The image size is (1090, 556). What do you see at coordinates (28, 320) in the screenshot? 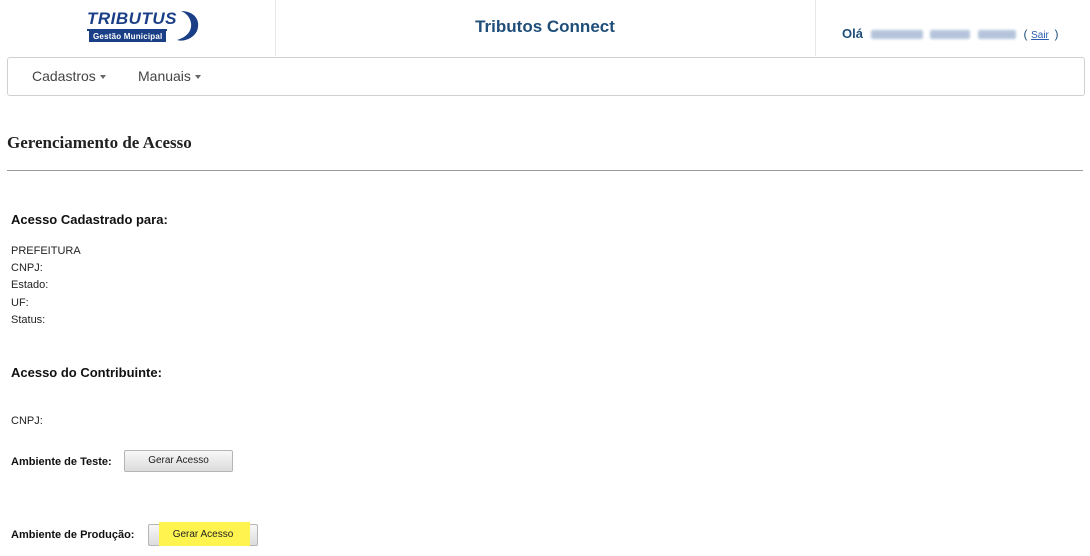
I see `field-status: Status:` at bounding box center [28, 320].